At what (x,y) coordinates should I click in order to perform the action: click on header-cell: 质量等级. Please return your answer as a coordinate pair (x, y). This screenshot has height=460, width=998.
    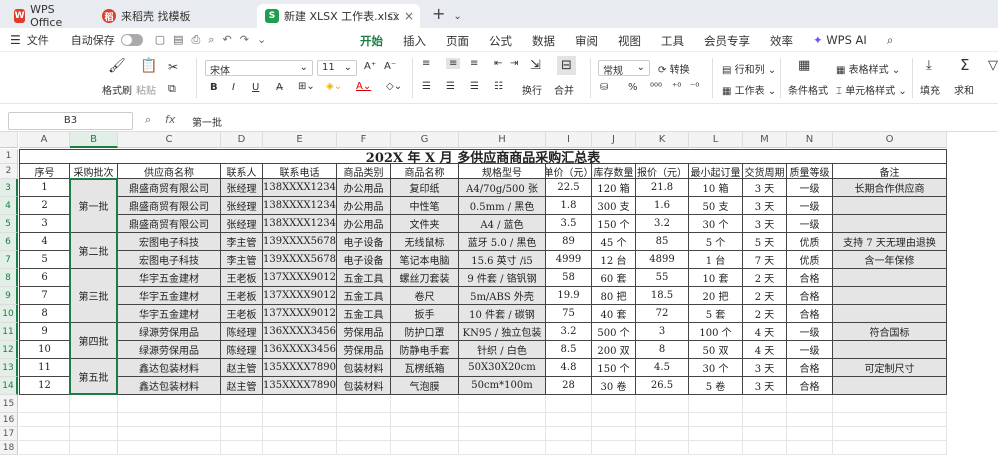
    Looking at the image, I should click on (810, 171).